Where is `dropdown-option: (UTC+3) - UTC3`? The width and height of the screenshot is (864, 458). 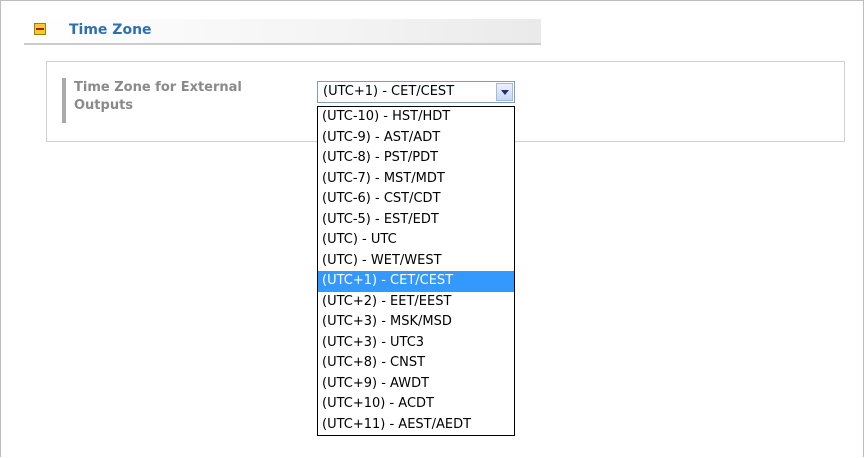 dropdown-option: (UTC+3) - UTC3 is located at coordinates (416, 343).